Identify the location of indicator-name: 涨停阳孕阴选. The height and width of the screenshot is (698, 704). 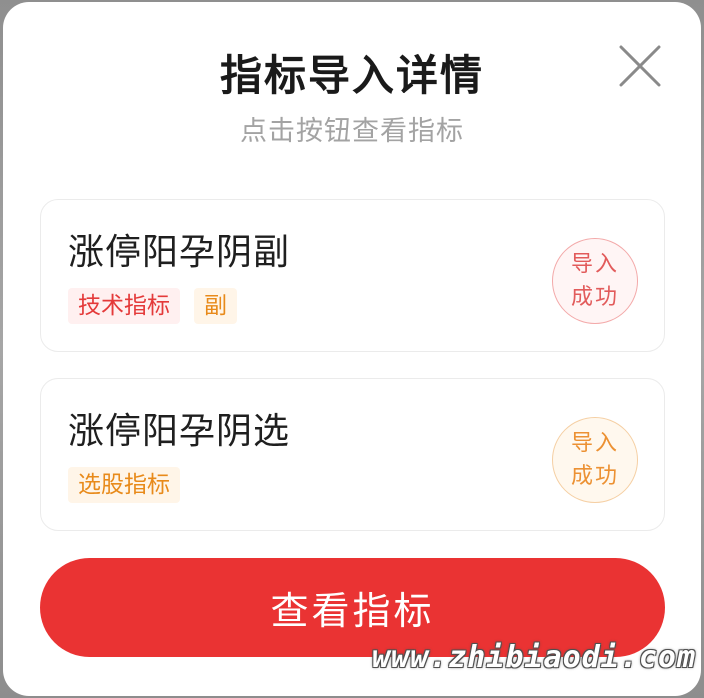
(179, 431).